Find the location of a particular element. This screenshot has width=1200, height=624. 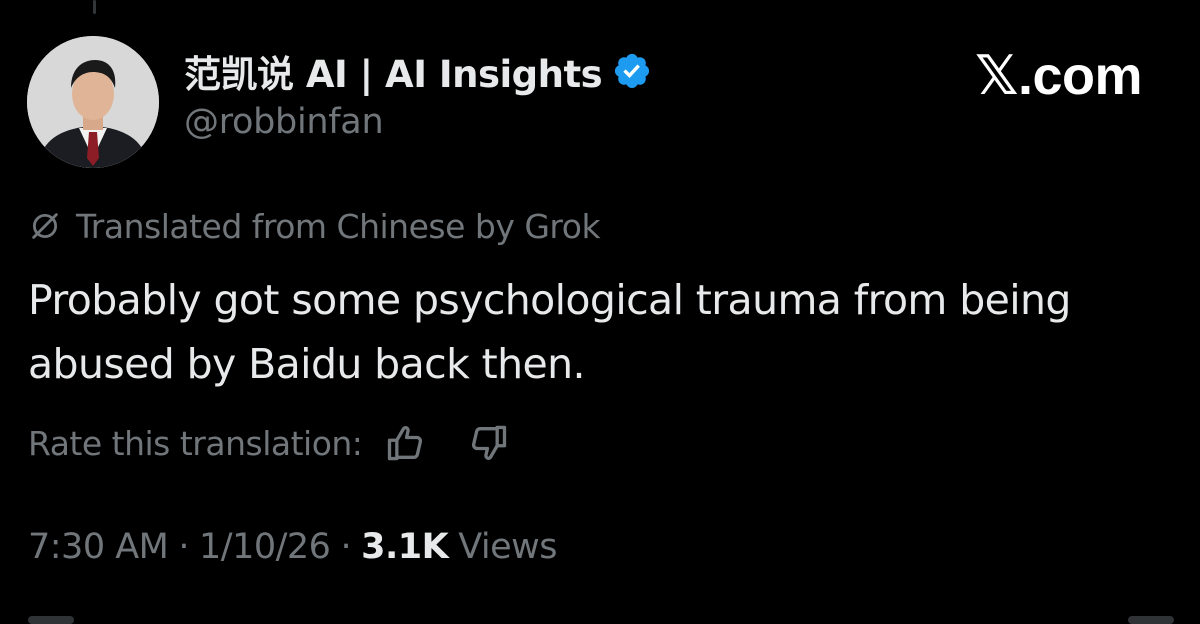

tweet-time: 7:30 AM is located at coordinates (98, 547).